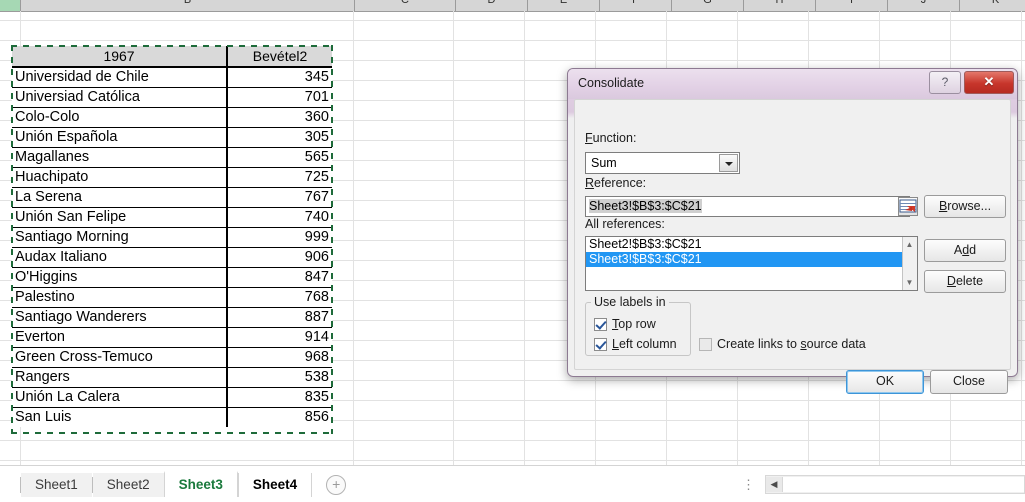 This screenshot has height=502, width=1025. What do you see at coordinates (600, 344) in the screenshot?
I see `checkbox-left-column-box` at bounding box center [600, 344].